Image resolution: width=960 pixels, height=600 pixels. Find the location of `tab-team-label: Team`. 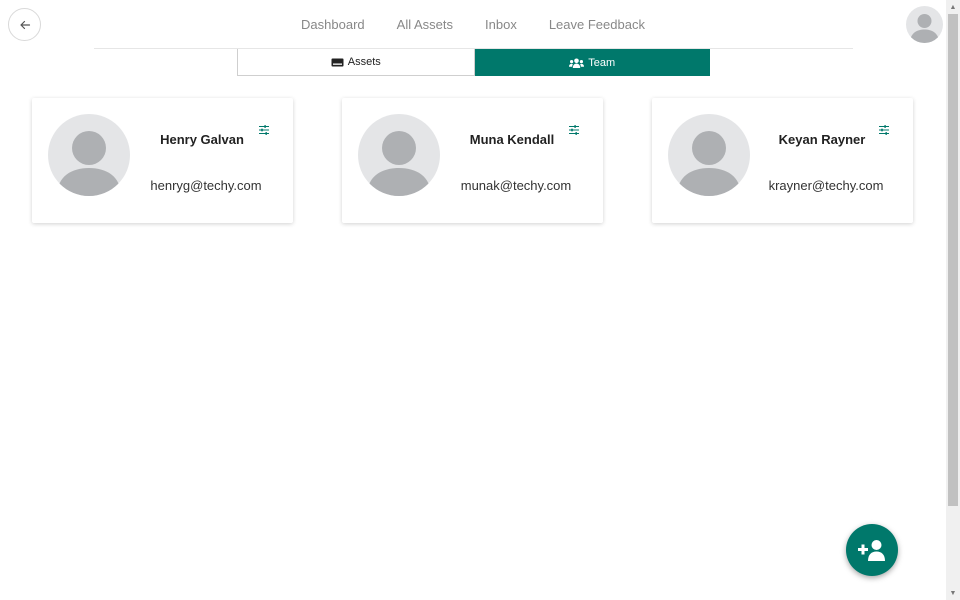

tab-team-label: Team is located at coordinates (602, 62).